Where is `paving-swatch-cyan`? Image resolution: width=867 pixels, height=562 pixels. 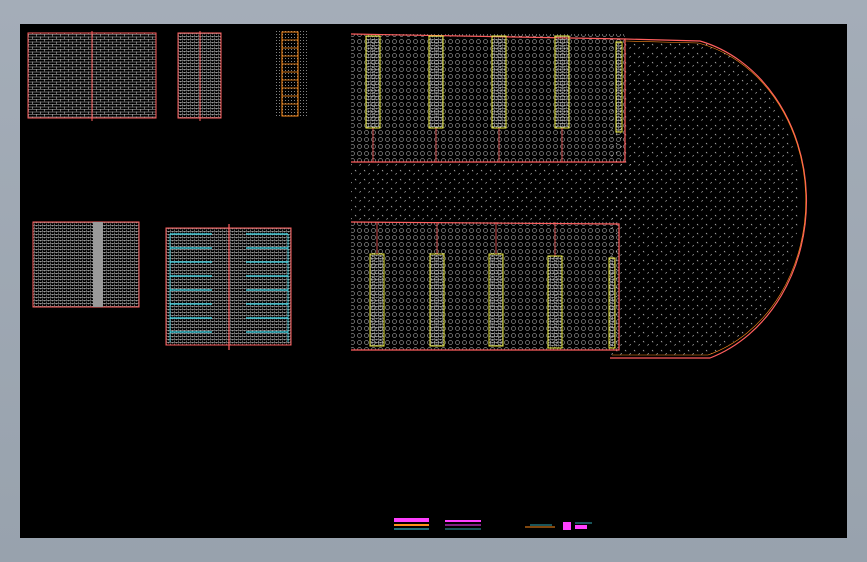
paving-swatch-cyan is located at coordinates (228, 287).